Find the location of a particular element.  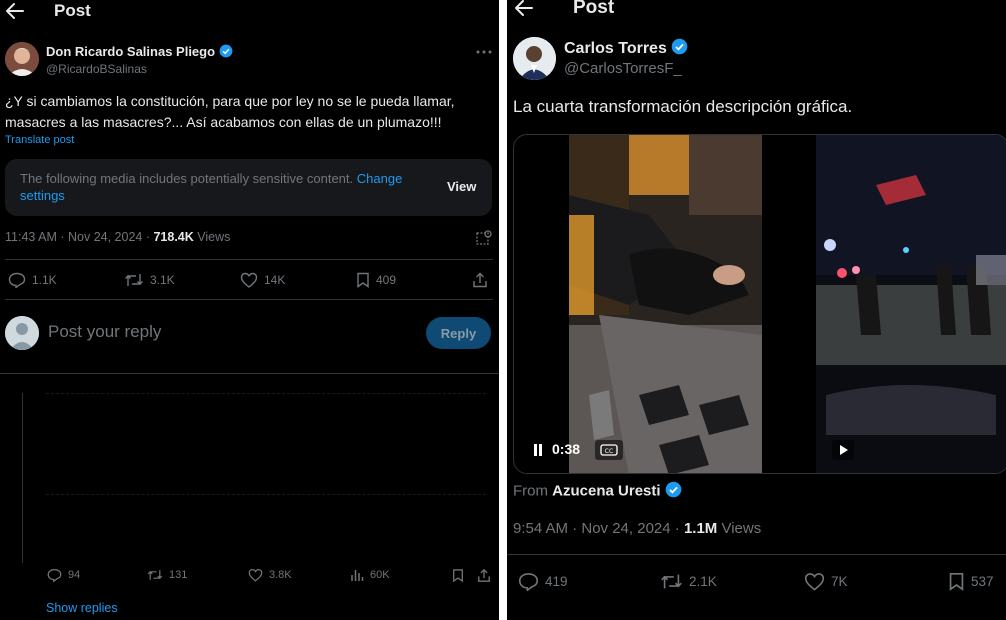

reply-like-action: 3.8K is located at coordinates (270, 575).